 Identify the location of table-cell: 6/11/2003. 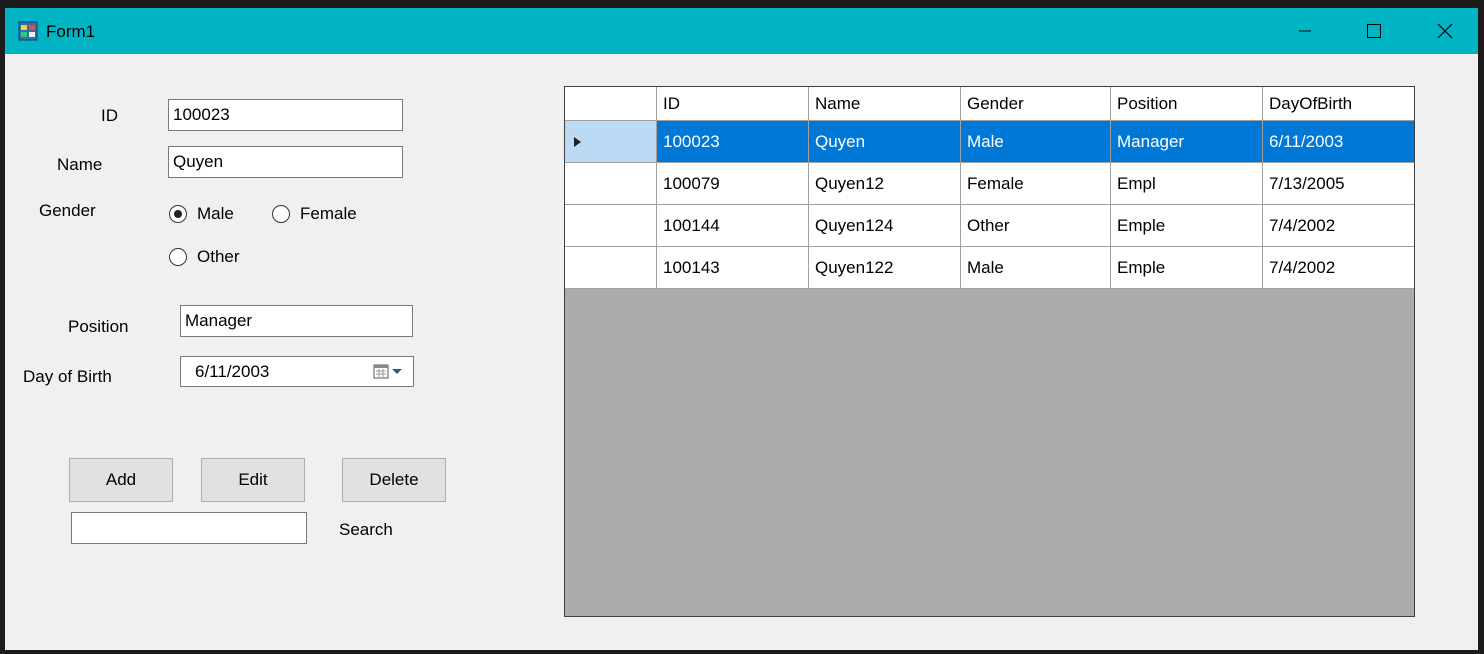
(1338, 142).